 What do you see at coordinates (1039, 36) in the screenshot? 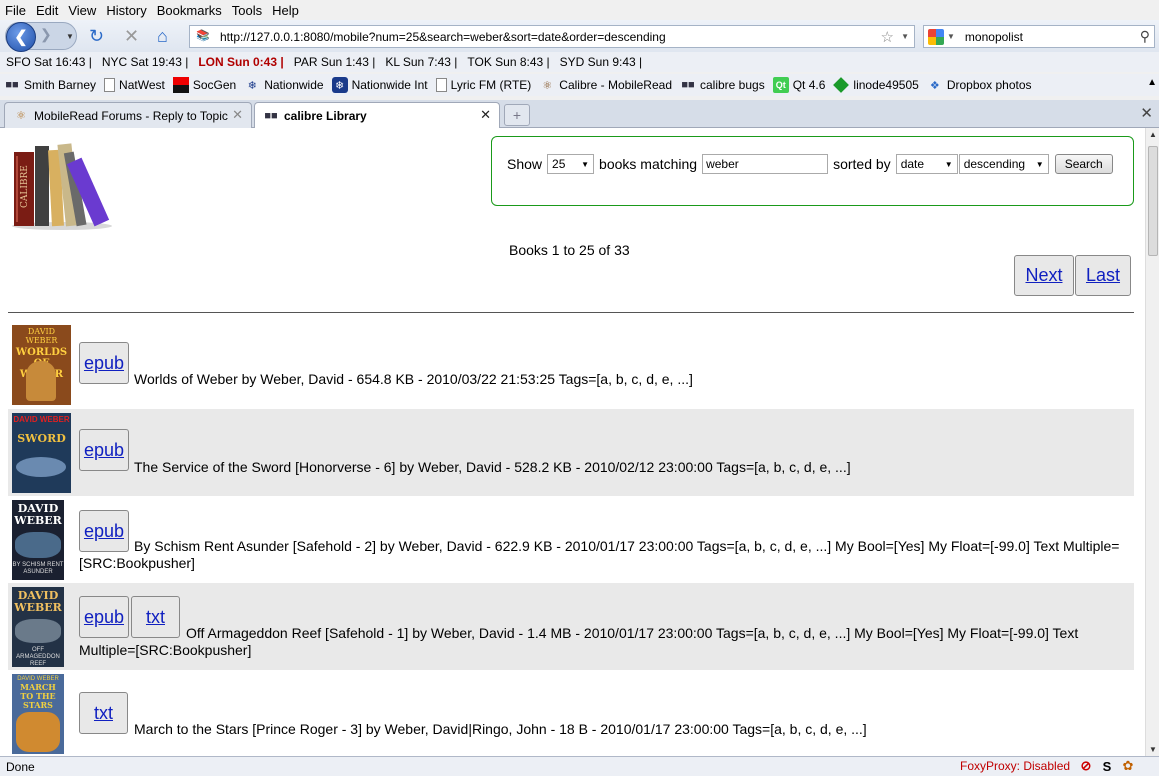
I see `web-search-bar: ▼ monopolist ⚲` at bounding box center [1039, 36].